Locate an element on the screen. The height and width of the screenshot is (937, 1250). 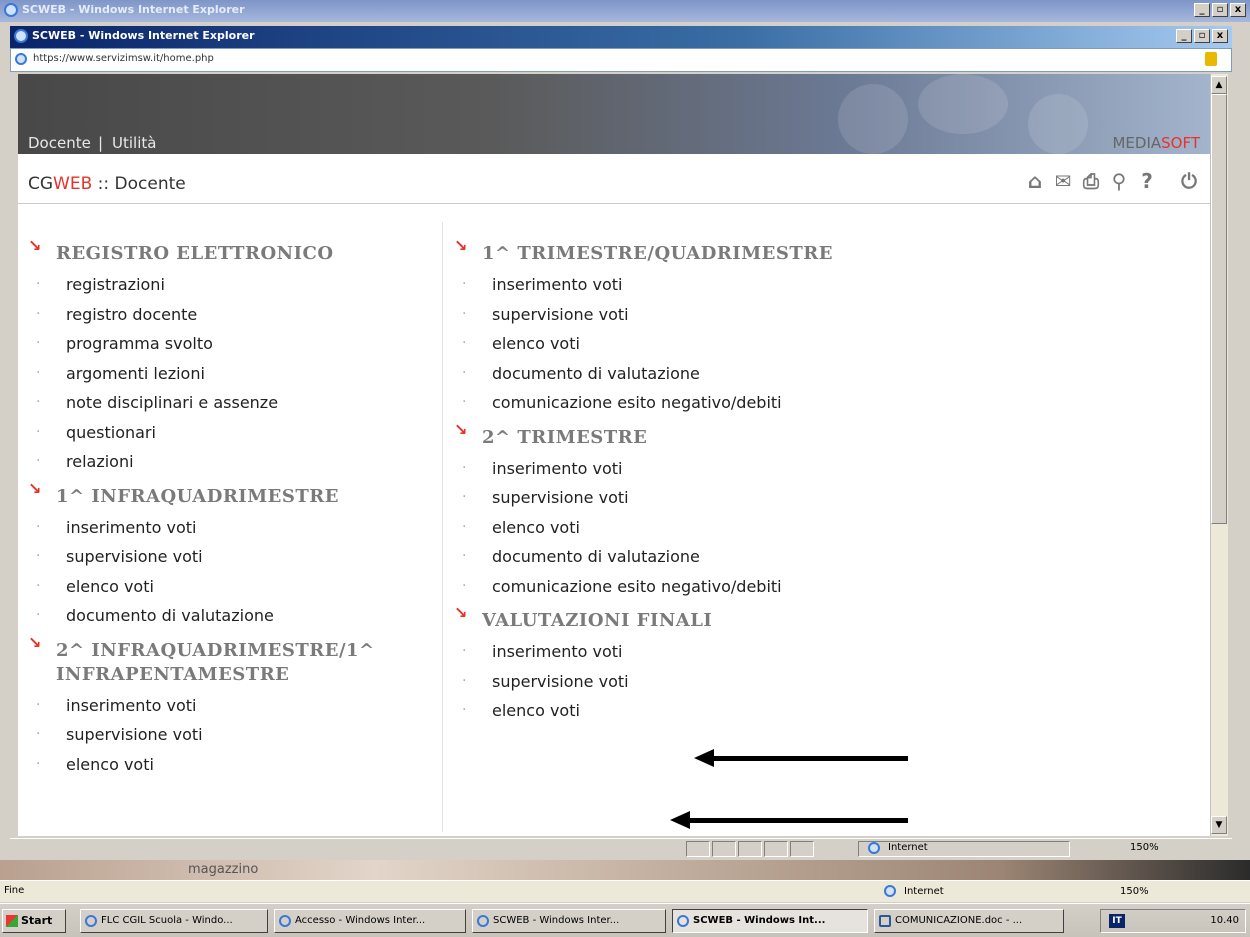
menu-item: · questionari is located at coordinates (218, 433).